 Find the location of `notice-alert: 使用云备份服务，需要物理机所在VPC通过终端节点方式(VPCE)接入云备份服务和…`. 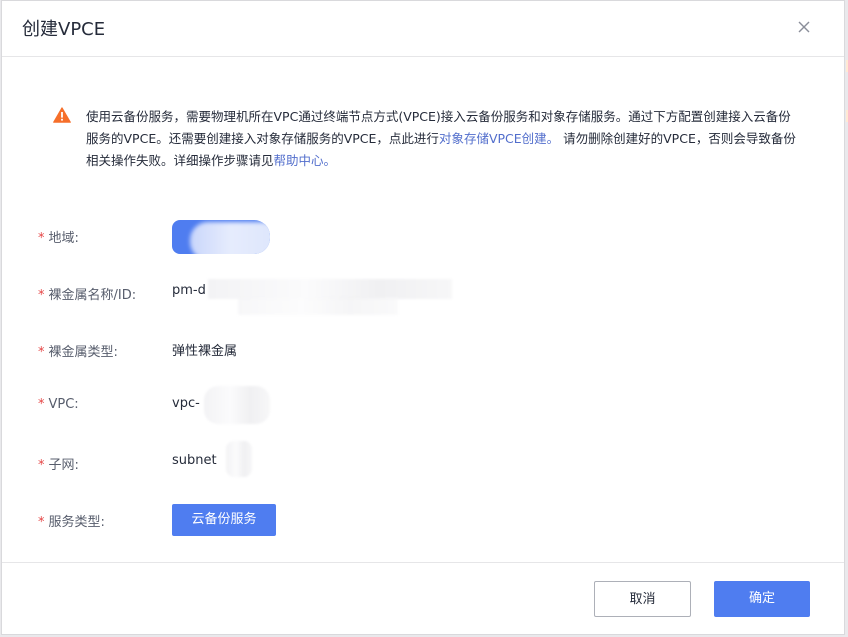

notice-alert: 使用云备份服务，需要物理机所在VPC通过终端节点方式(VPCE)接入云备份服务和… is located at coordinates (423, 143).